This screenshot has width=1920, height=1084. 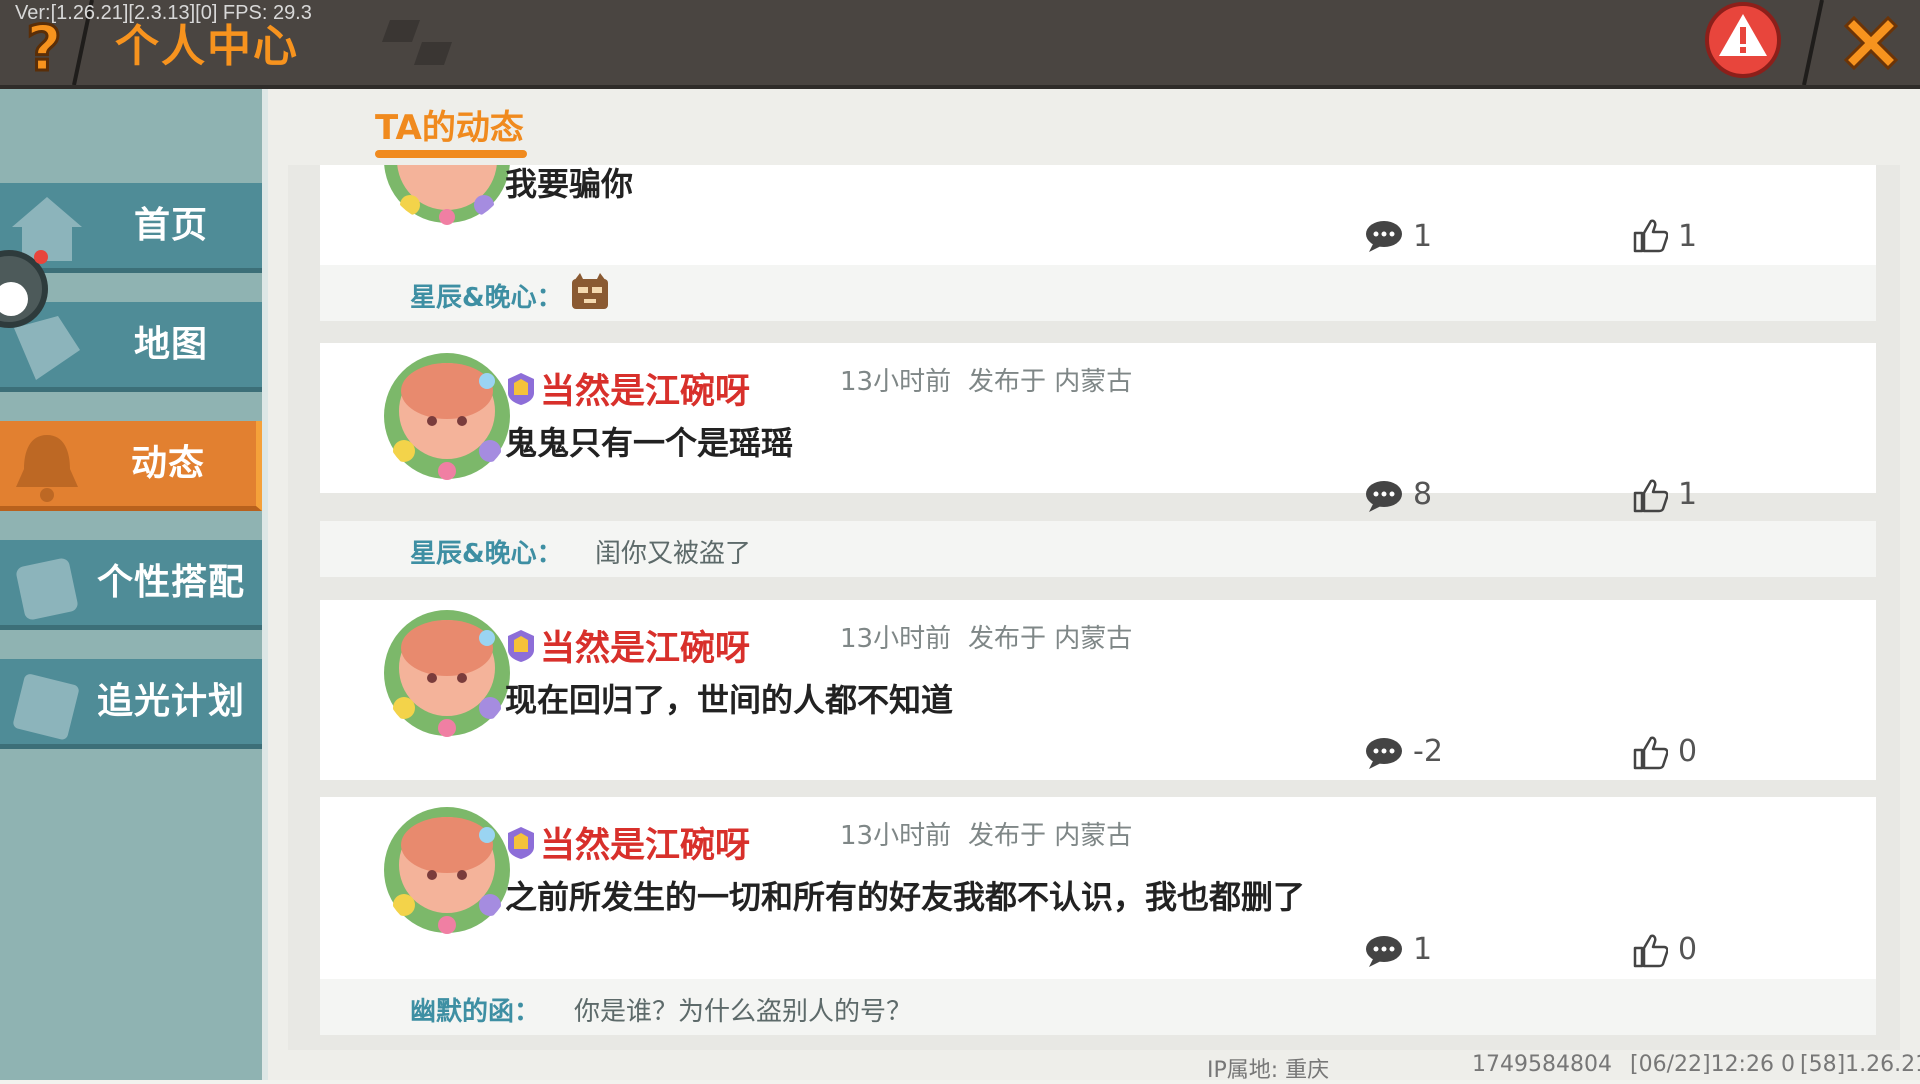 I want to click on outfit-icon, so click(x=47, y=589).